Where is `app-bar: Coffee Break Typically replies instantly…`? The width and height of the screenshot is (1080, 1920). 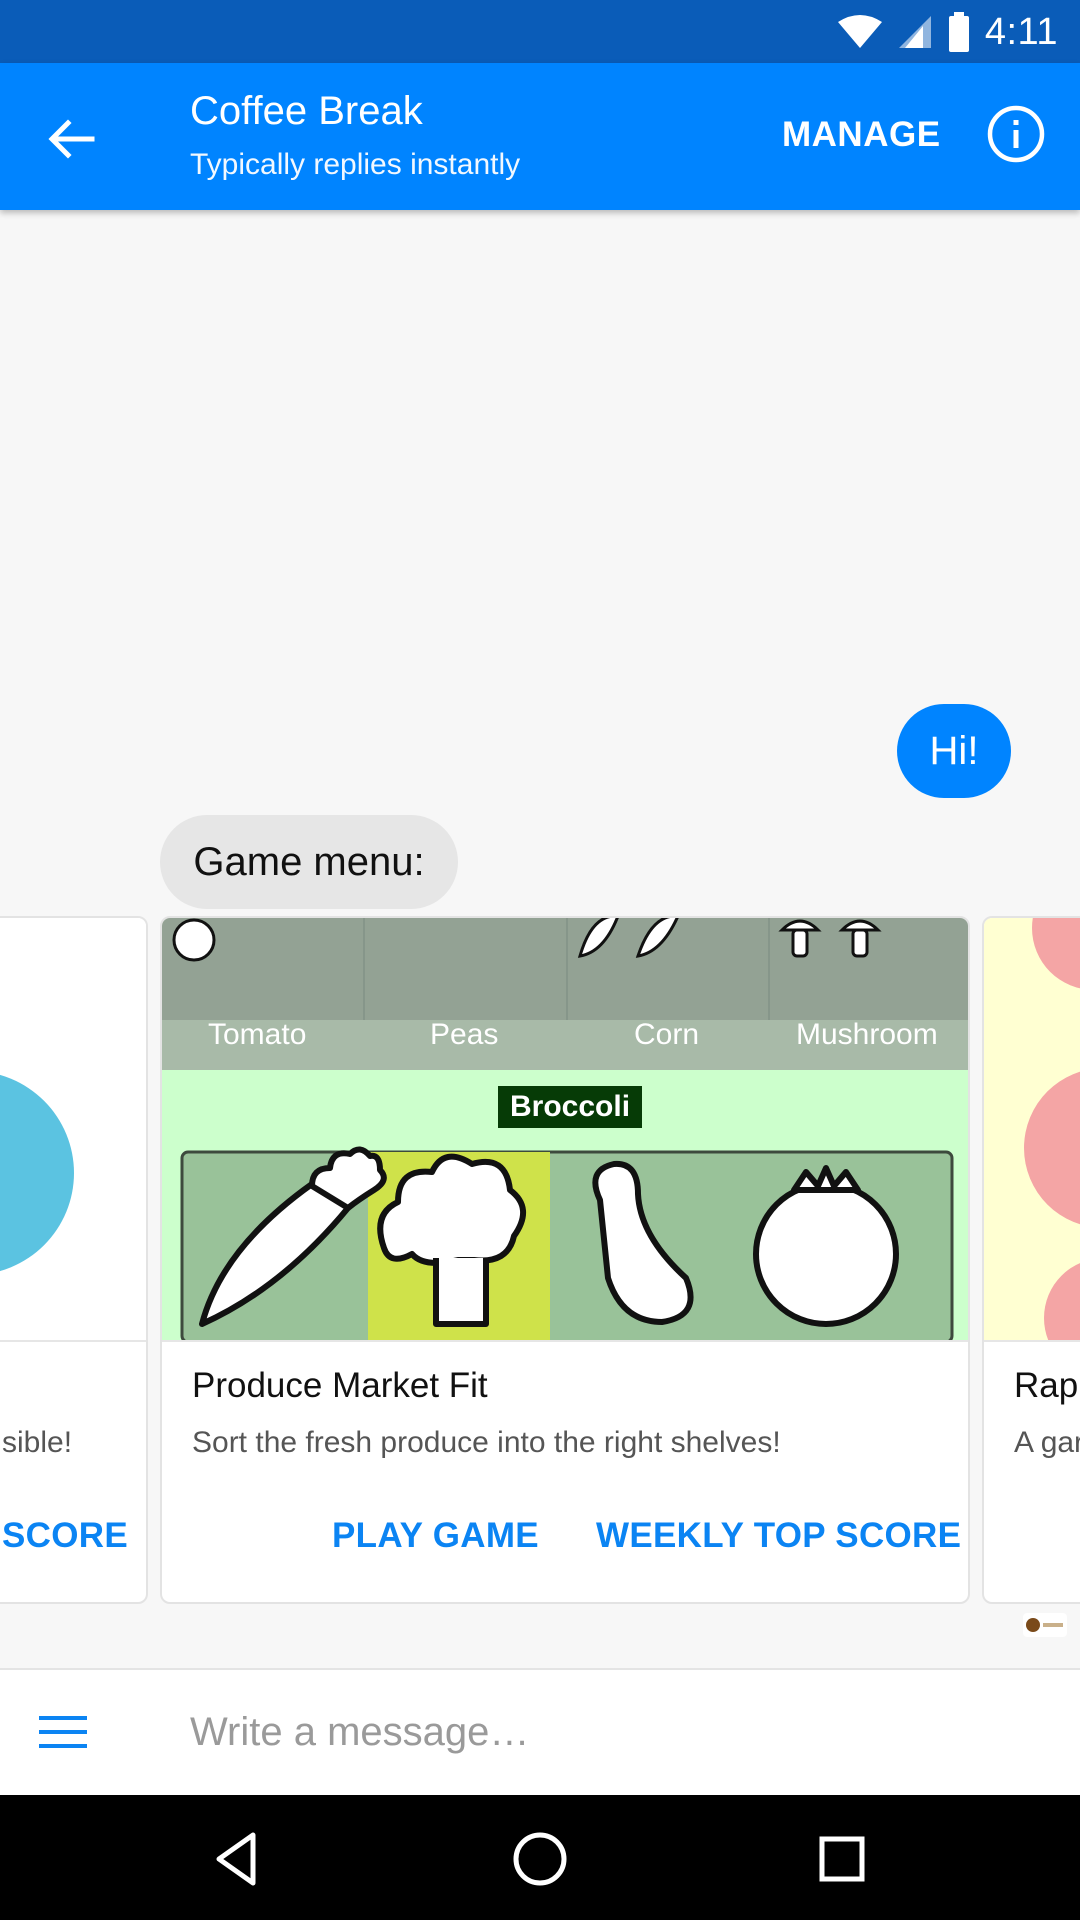 app-bar: Coffee Break Typically replies instantly… is located at coordinates (540, 136).